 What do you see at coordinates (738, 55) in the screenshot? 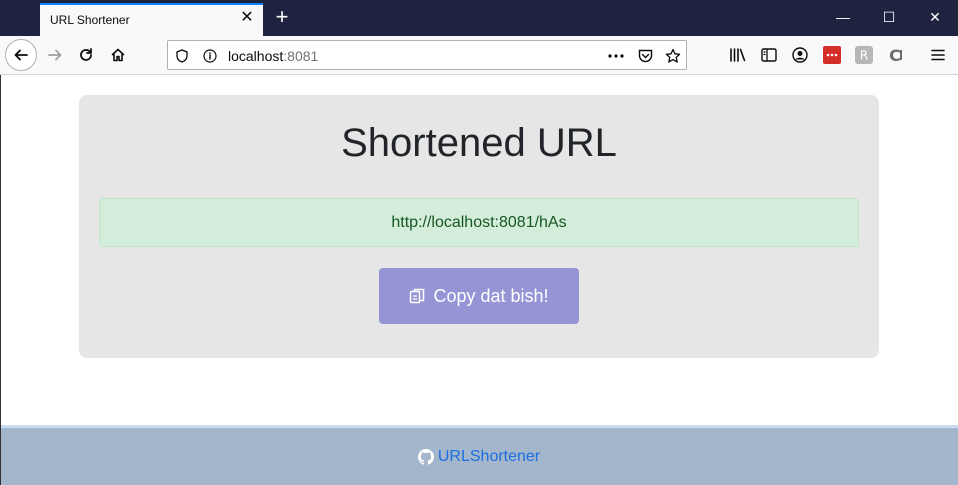
I see `library-icon` at bounding box center [738, 55].